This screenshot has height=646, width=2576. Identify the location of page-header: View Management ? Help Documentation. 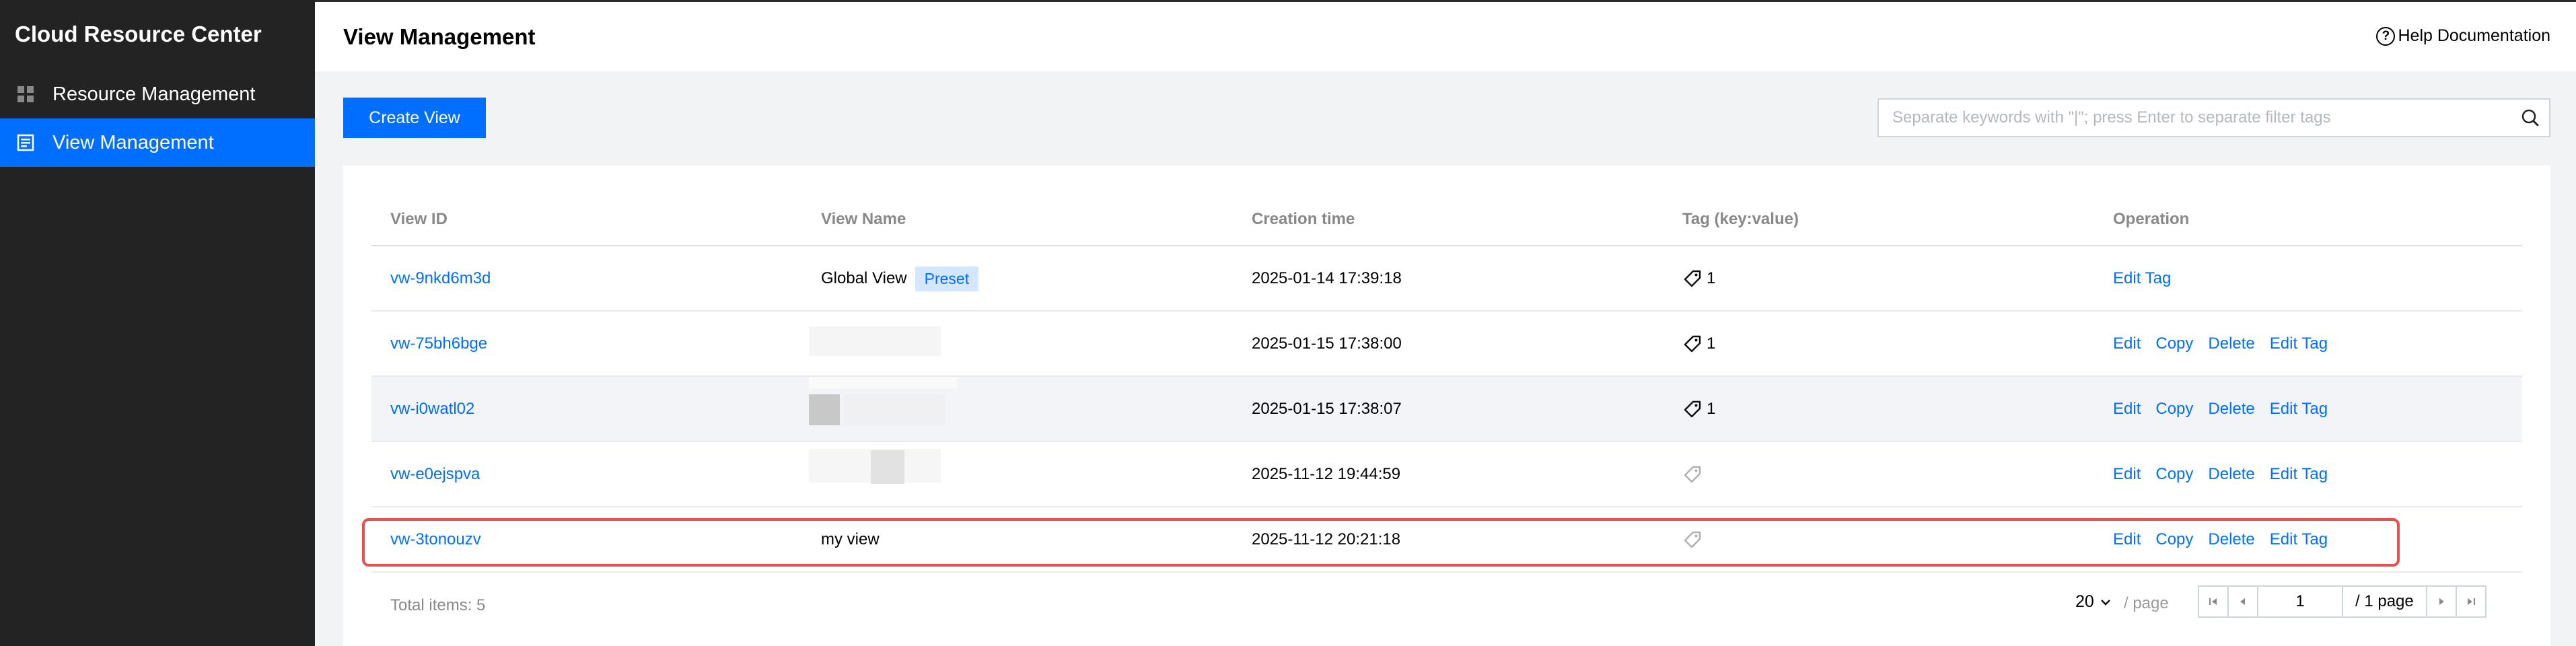
(1446, 36).